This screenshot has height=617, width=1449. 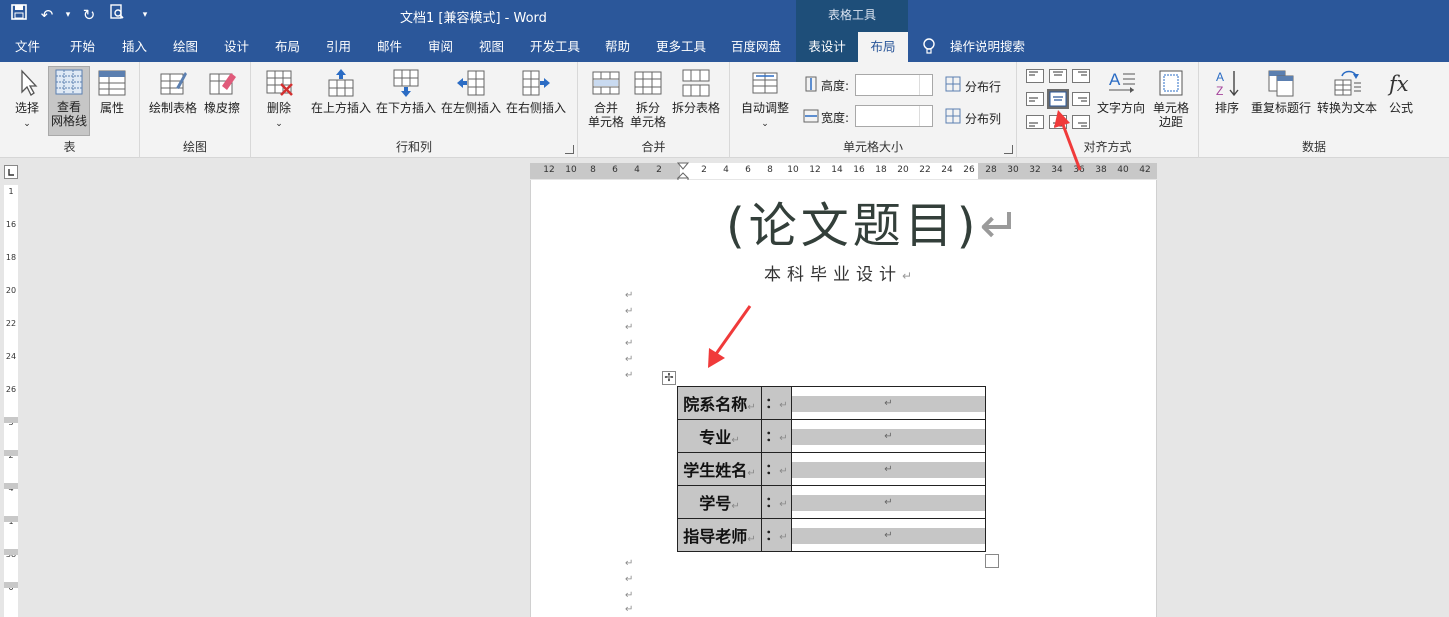 What do you see at coordinates (1035, 170) in the screenshot?
I see `ruler-tick-label: 32` at bounding box center [1035, 170].